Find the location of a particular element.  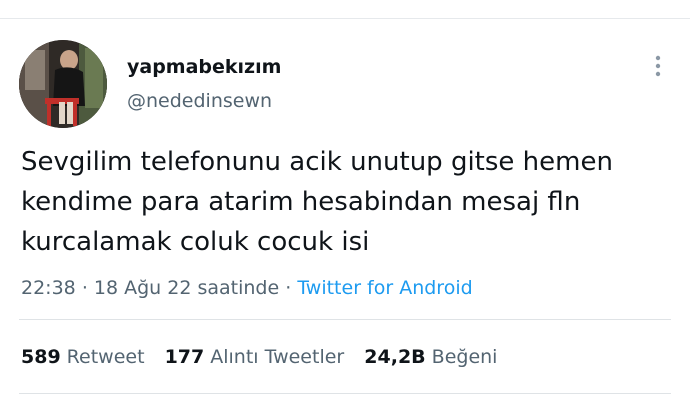

display-name: yapmabekızım is located at coordinates (204, 67).